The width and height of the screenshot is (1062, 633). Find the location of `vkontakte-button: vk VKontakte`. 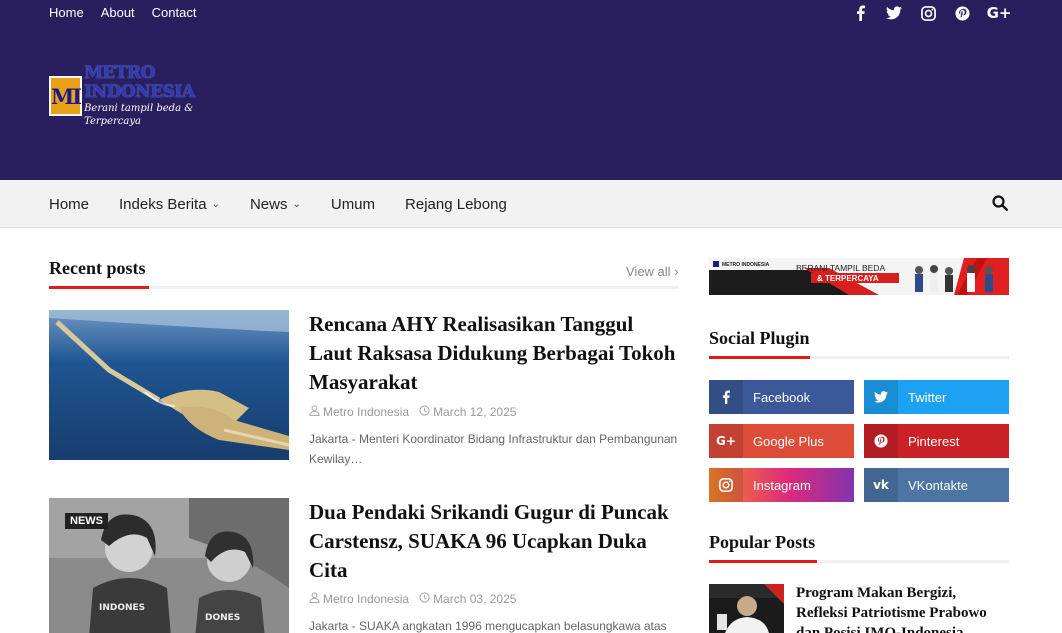

vkontakte-button: vk VKontakte is located at coordinates (936, 485).